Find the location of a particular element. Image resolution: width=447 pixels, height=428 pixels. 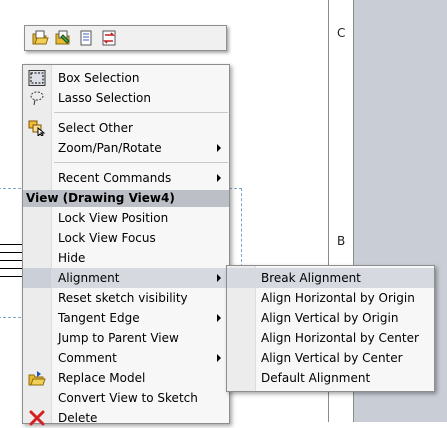

layers-button is located at coordinates (86, 38).